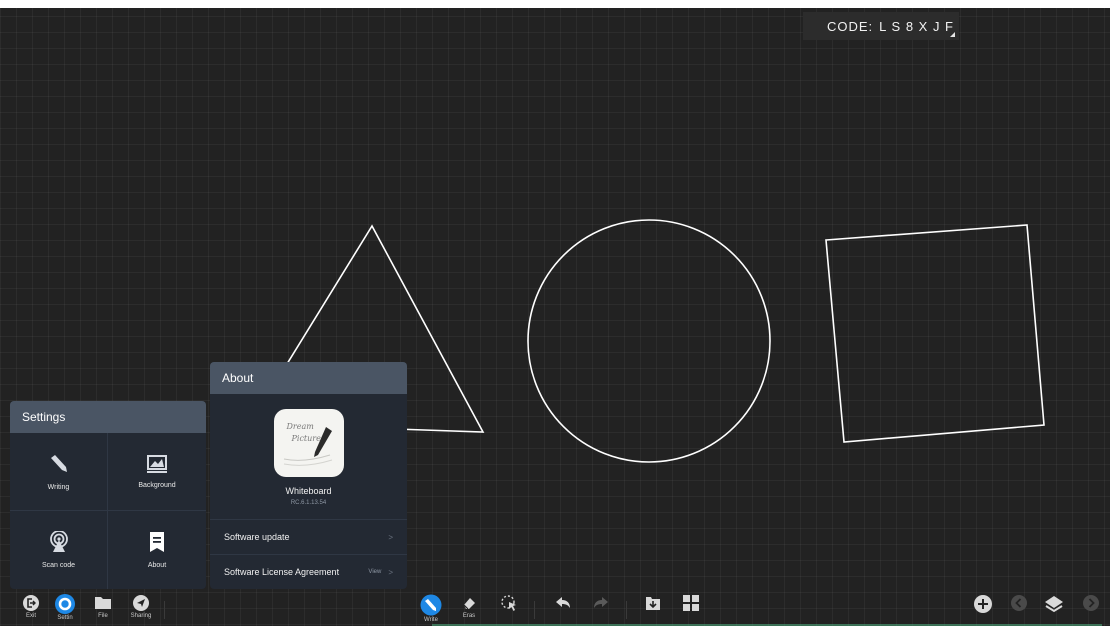  I want to click on exit-icon, so click(31, 603).